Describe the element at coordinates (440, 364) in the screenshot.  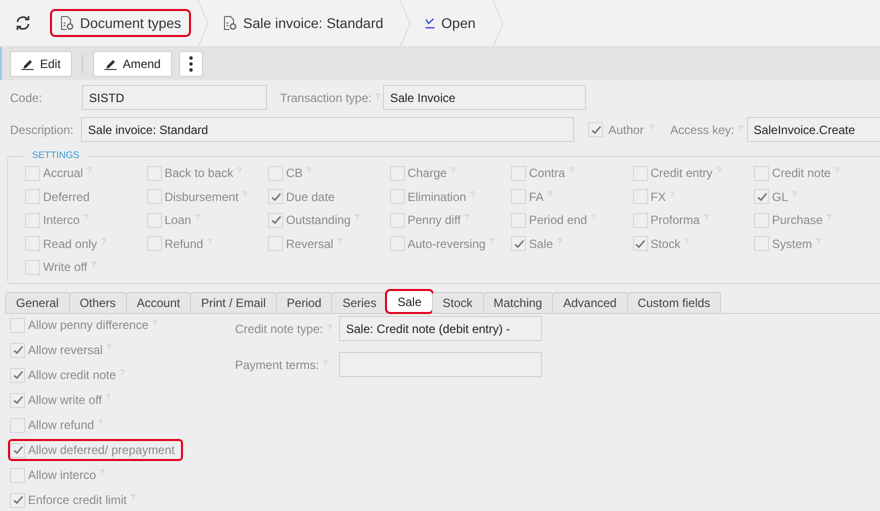
I see `payment-terms-field` at that location.